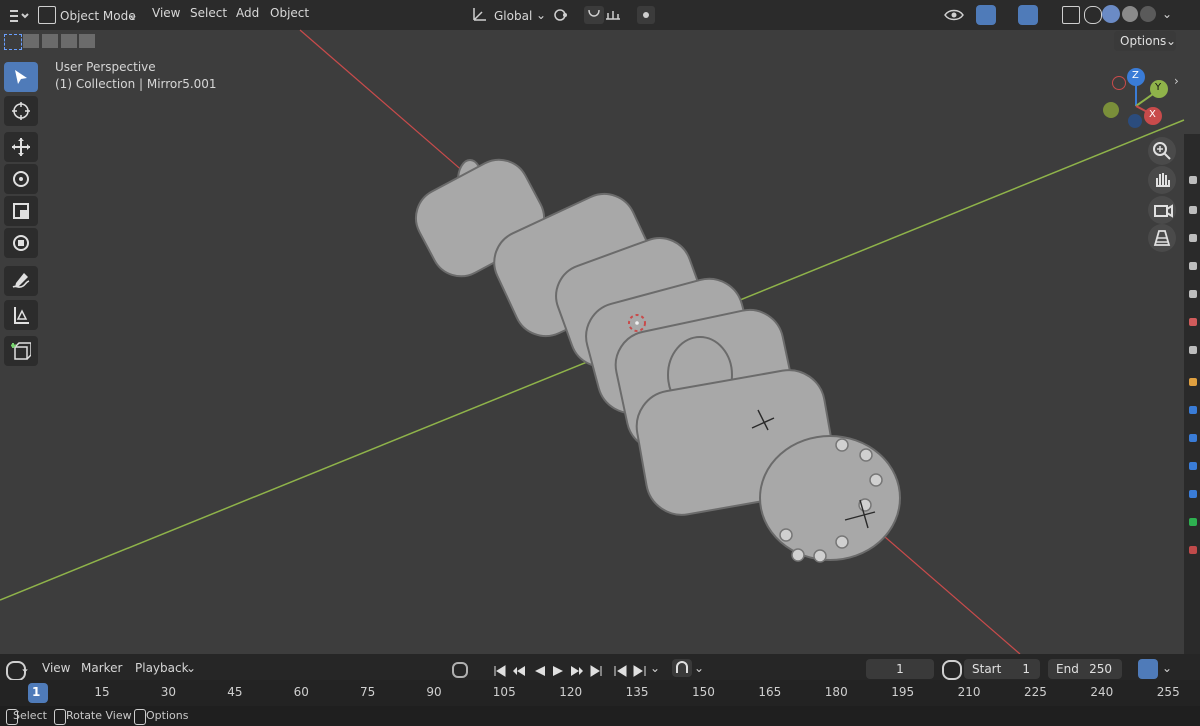 The height and width of the screenshot is (726, 1200). I want to click on gizmo-z-label: Z, so click(1135, 75).